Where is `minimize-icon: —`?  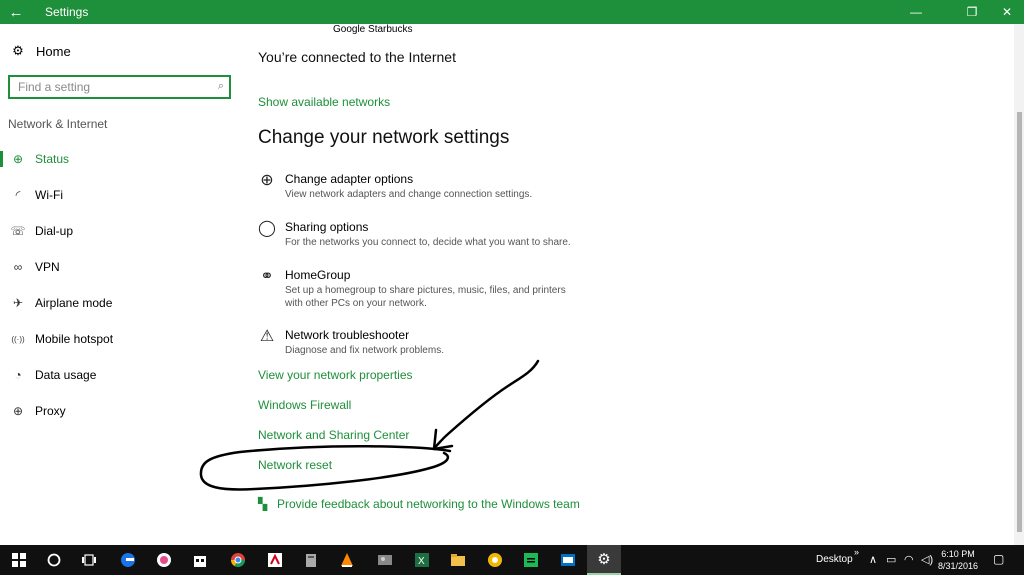
minimize-icon: — is located at coordinates (916, 12).